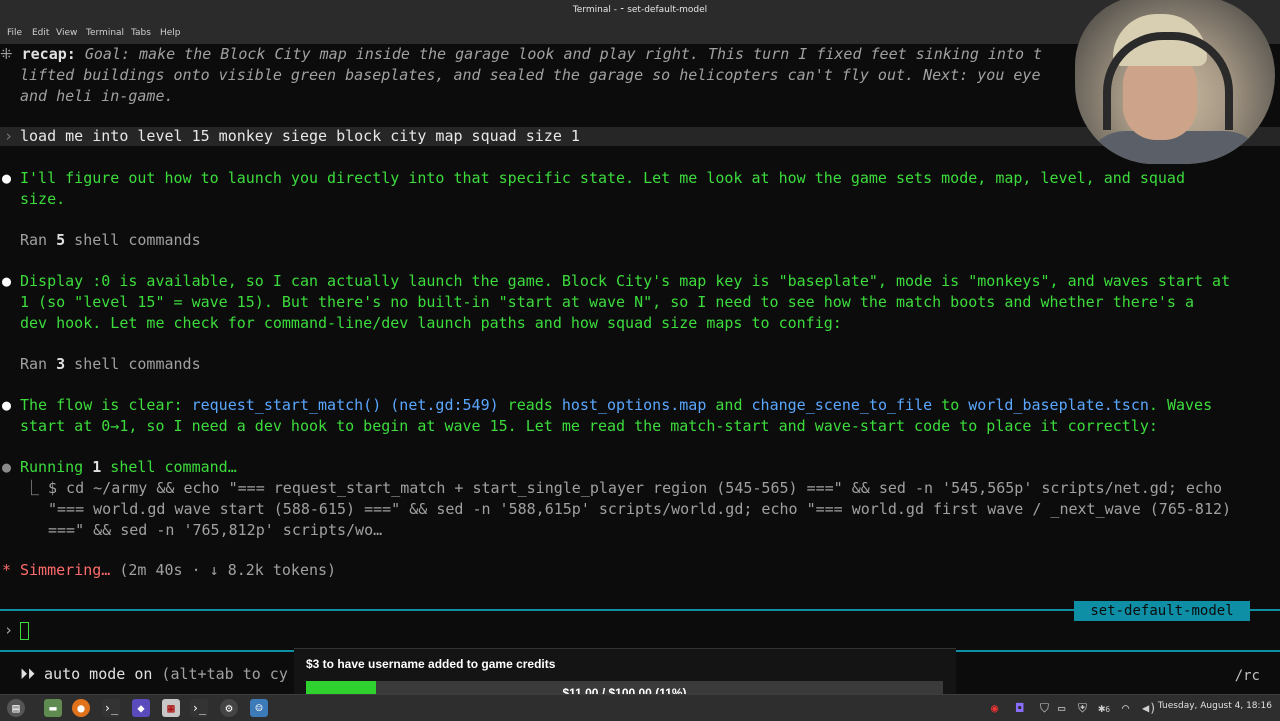 This screenshot has height=721, width=1280. I want to click on code-ref: change_scene_to_file, so click(842, 405).